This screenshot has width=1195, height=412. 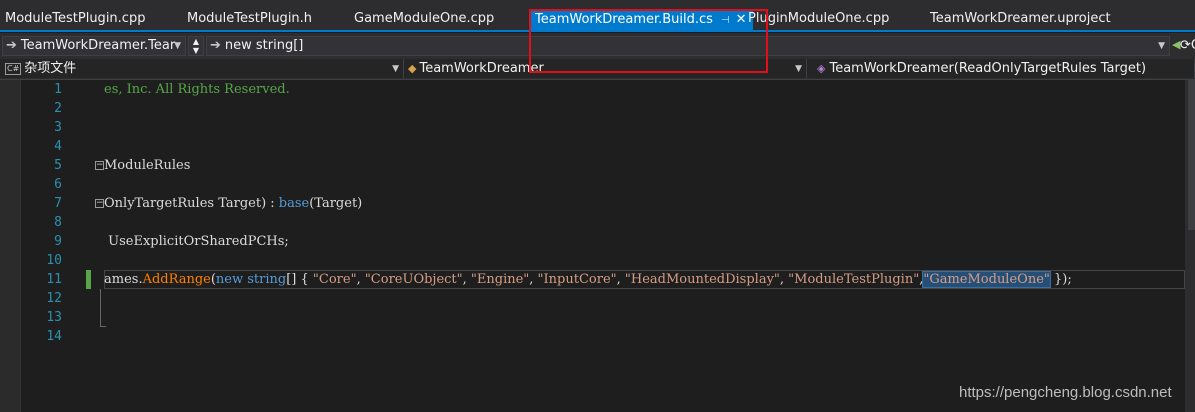 I want to click on tab-label: ModuleTestPlugin.cpp, so click(x=75, y=18).